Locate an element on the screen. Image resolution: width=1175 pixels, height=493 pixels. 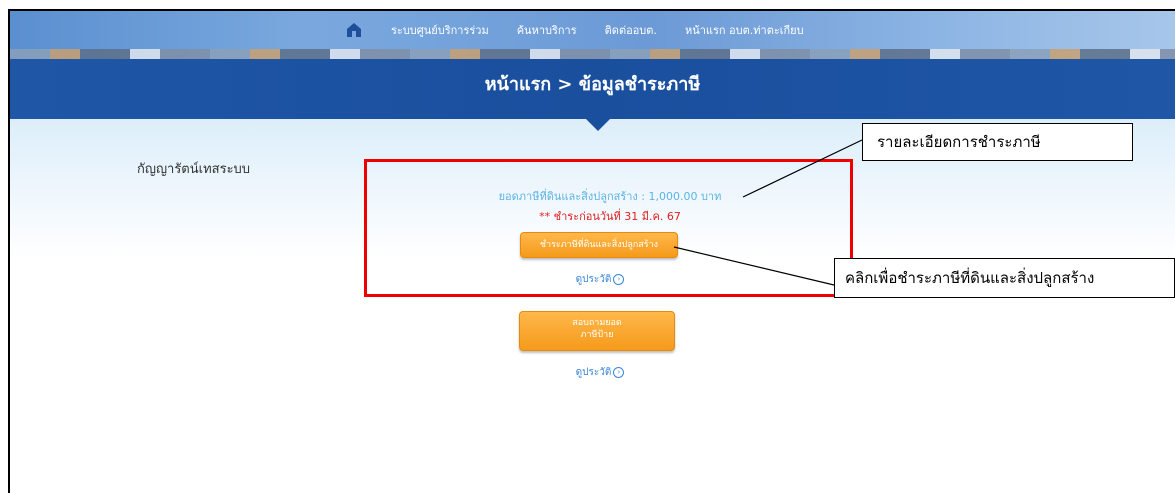
click-to-pay-callout: คลิกเพื่อชำระภาษีที่ดินและสิ่งปลูกสร้าง is located at coordinates (1004, 278).